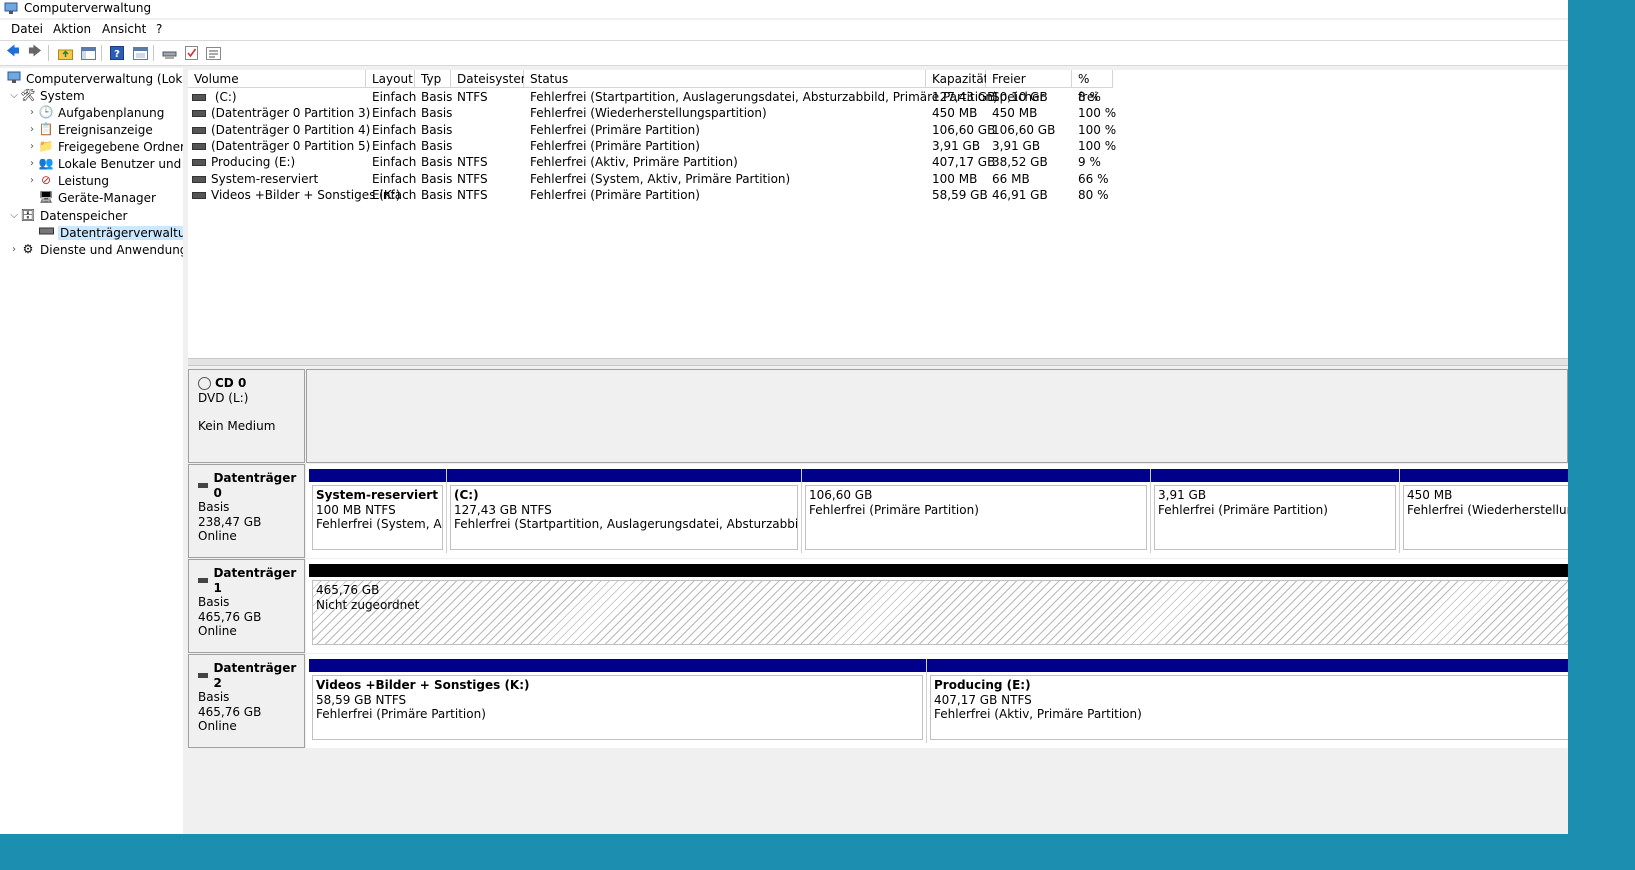  Describe the element at coordinates (956, 145) in the screenshot. I see `cell-kapazitaet: 3,91 GB` at that location.